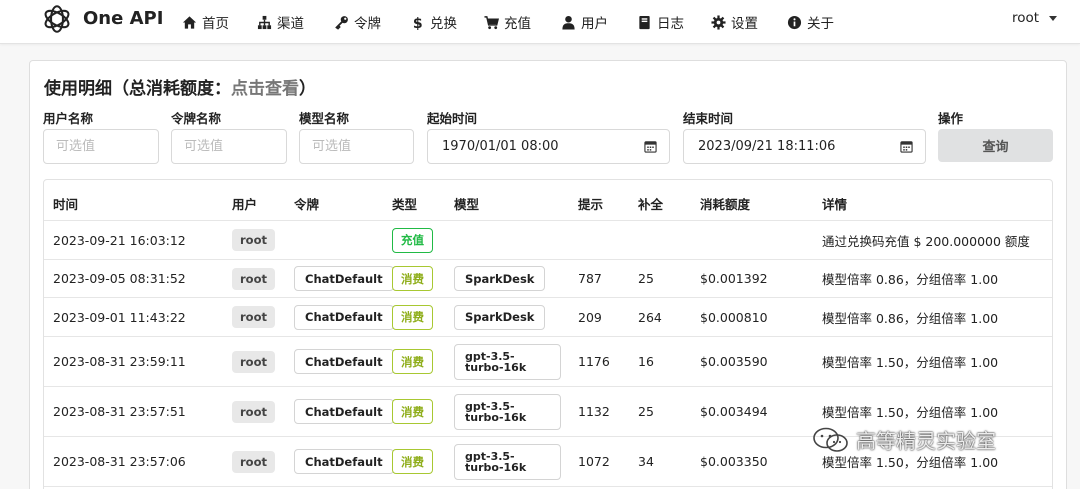 This screenshot has width=1080, height=489. What do you see at coordinates (646, 361) in the screenshot?
I see `row-completion: 16` at bounding box center [646, 361].